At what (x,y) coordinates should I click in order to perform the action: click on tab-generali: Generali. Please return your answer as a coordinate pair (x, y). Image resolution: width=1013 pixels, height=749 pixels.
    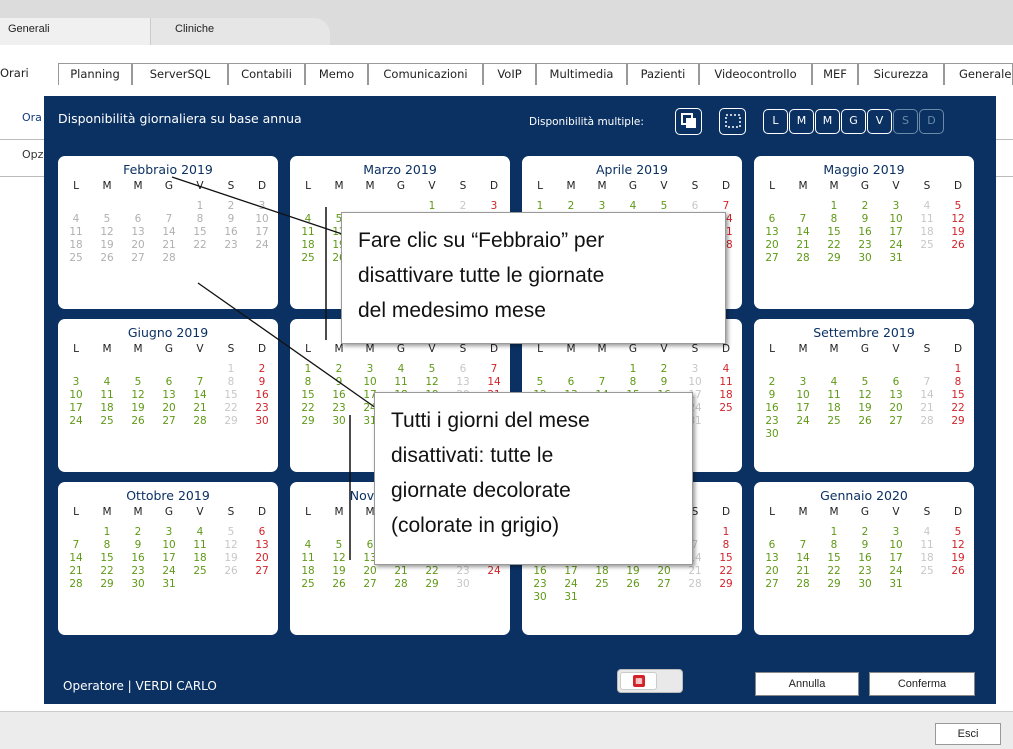
    Looking at the image, I should click on (85, 31).